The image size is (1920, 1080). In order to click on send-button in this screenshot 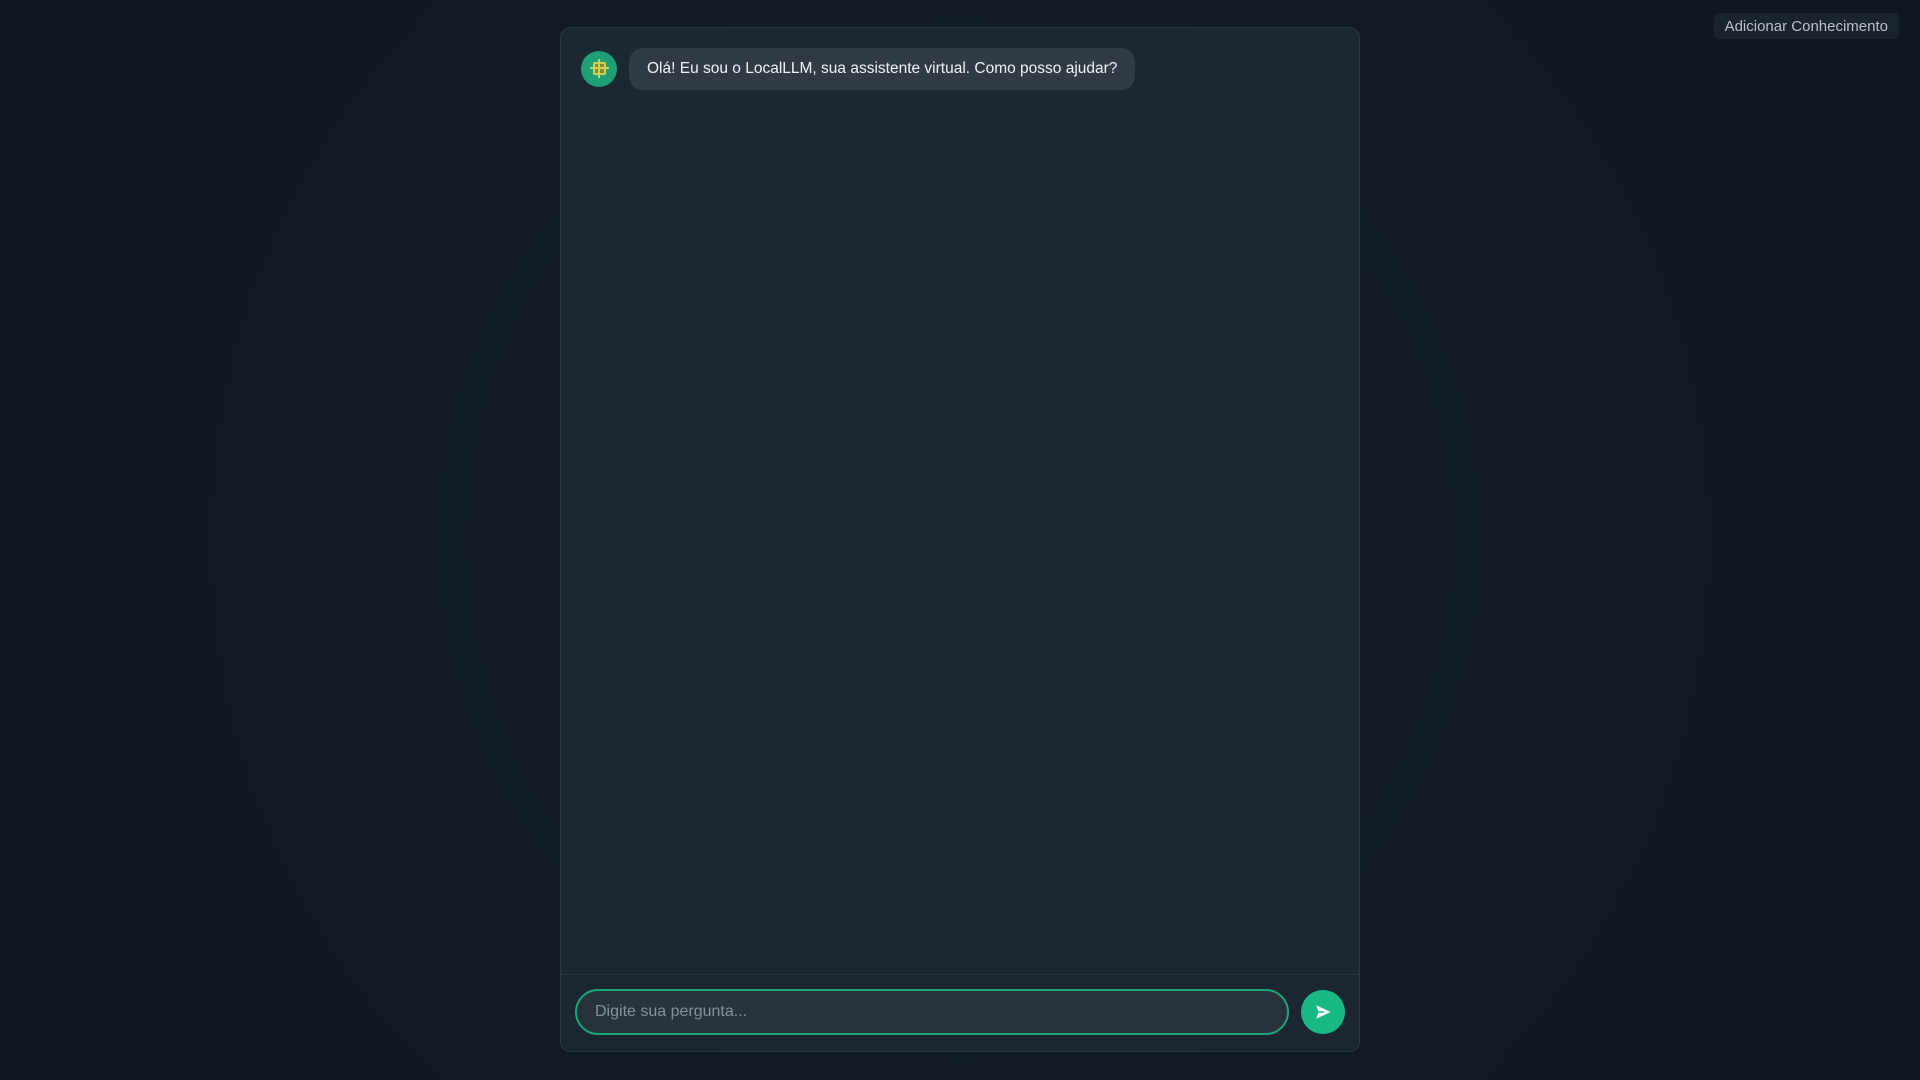, I will do `click(1323, 1012)`.